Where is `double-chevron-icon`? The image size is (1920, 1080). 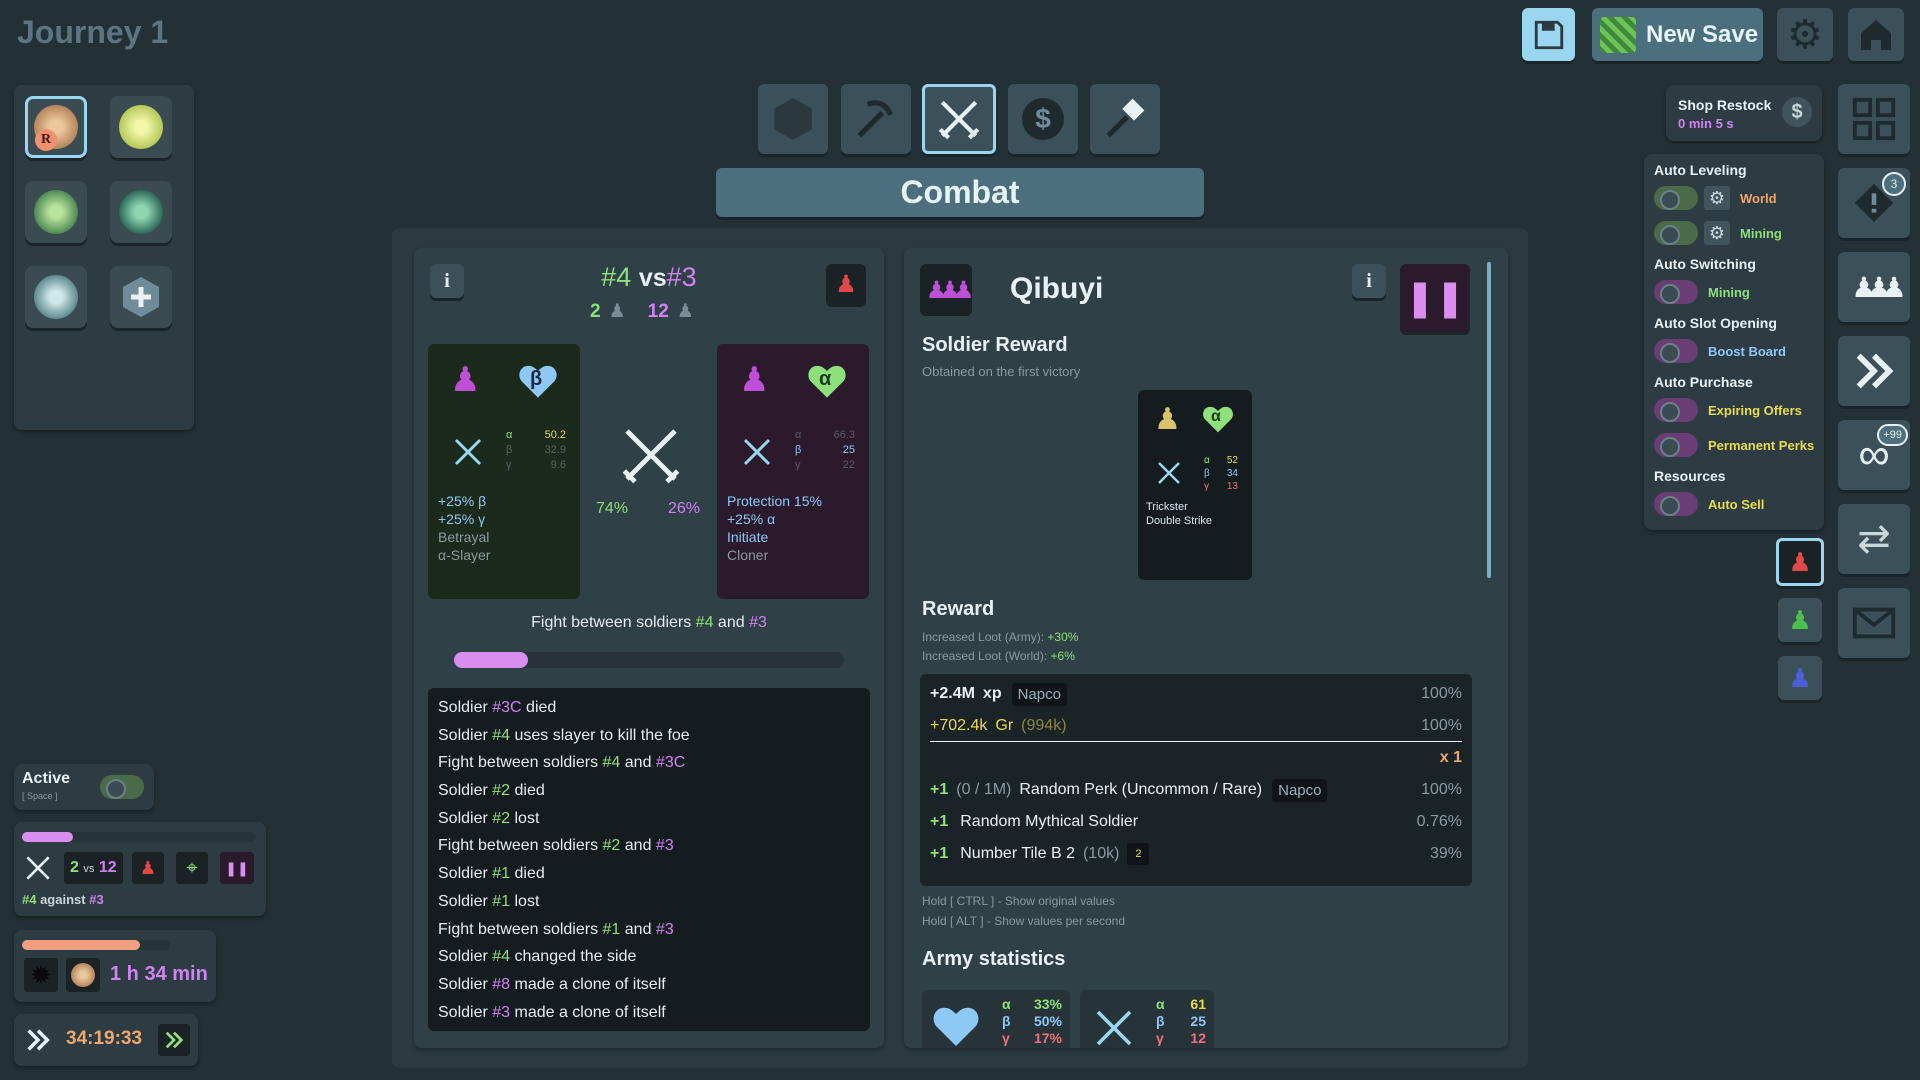 double-chevron-icon is located at coordinates (174, 1040).